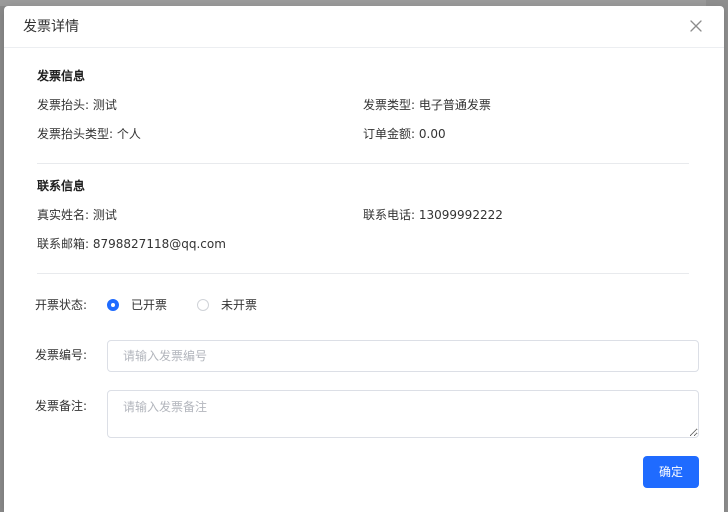 The width and height of the screenshot is (728, 512). I want to click on invoice-type-value: 电子普通发票, so click(454, 105).